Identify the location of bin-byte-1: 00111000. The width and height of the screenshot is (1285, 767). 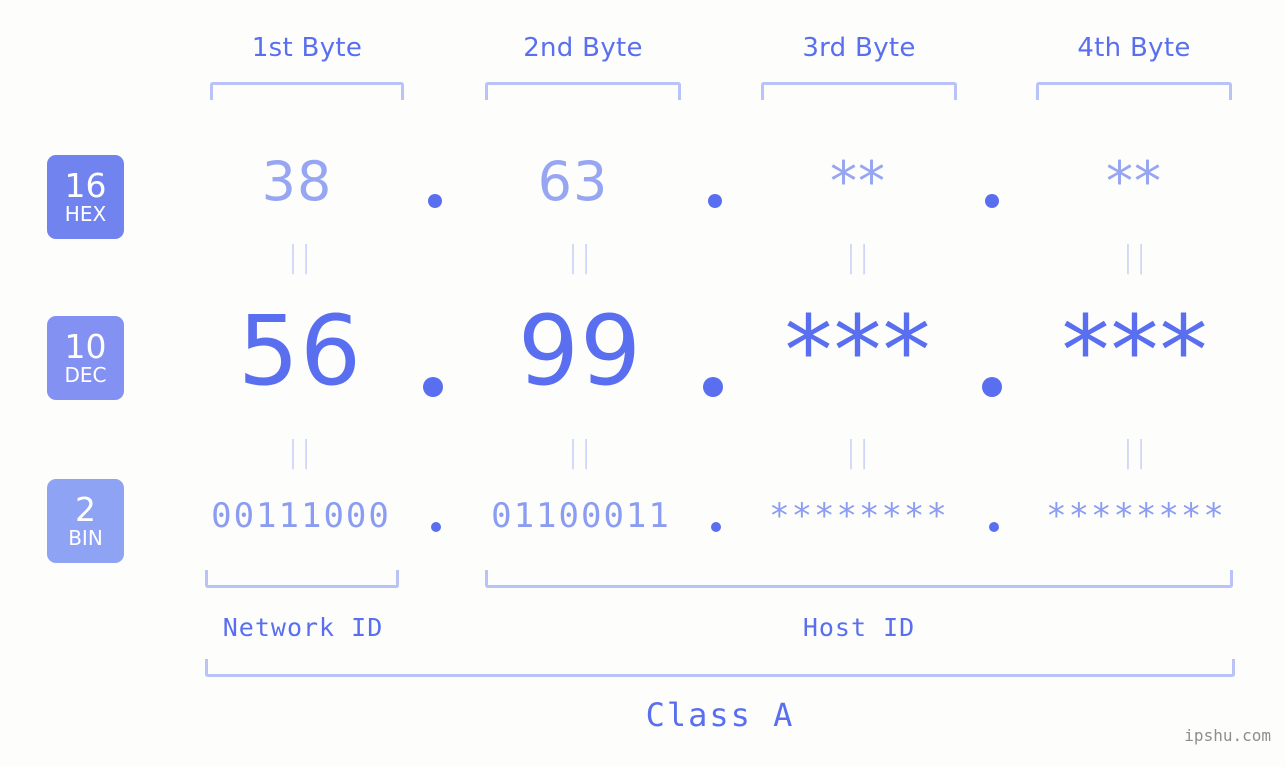
(301, 516).